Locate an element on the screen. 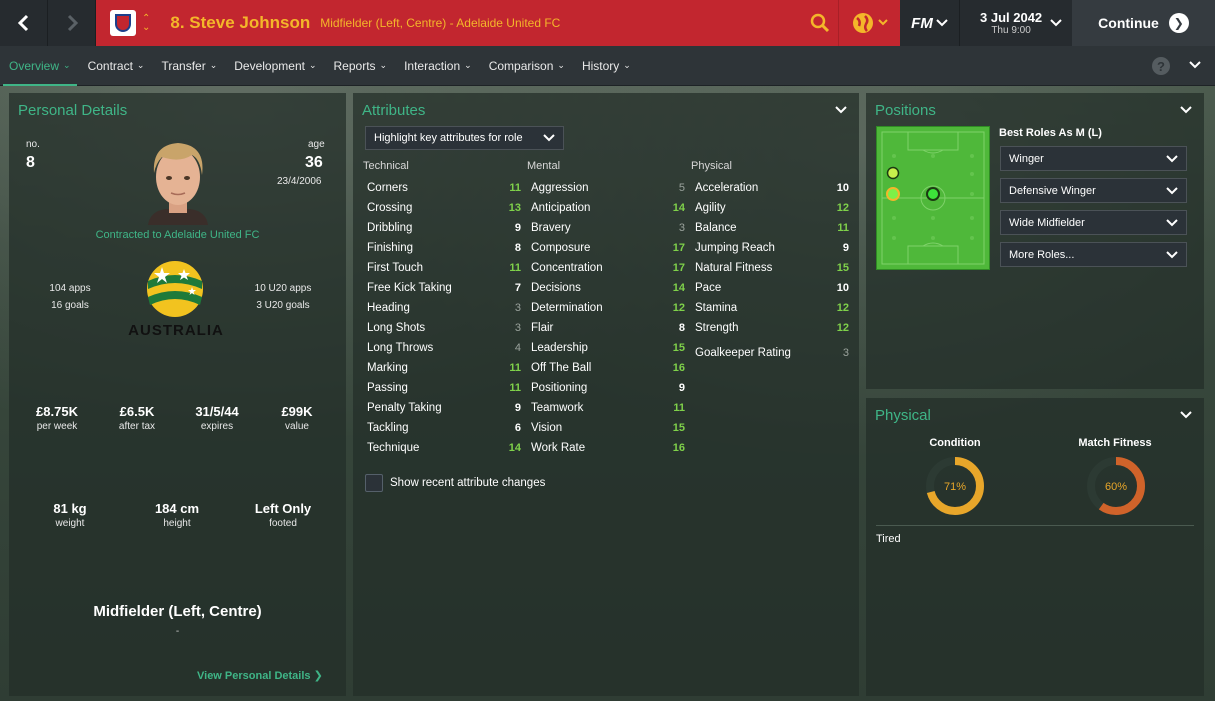  club-badge-icon is located at coordinates (123, 23).